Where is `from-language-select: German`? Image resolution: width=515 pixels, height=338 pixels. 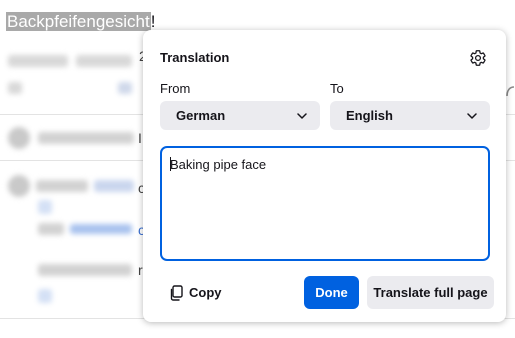
from-language-select: German is located at coordinates (240, 115).